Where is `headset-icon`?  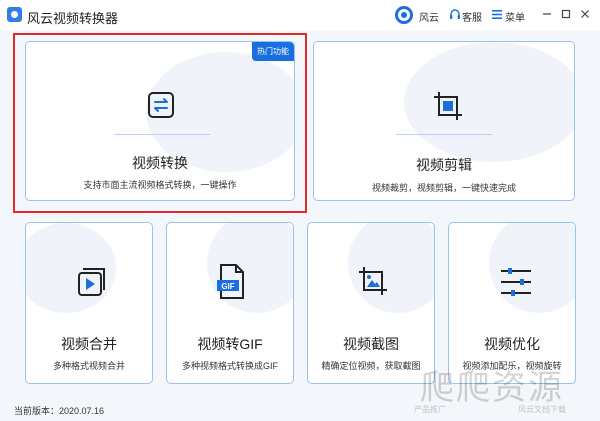 headset-icon is located at coordinates (455, 14).